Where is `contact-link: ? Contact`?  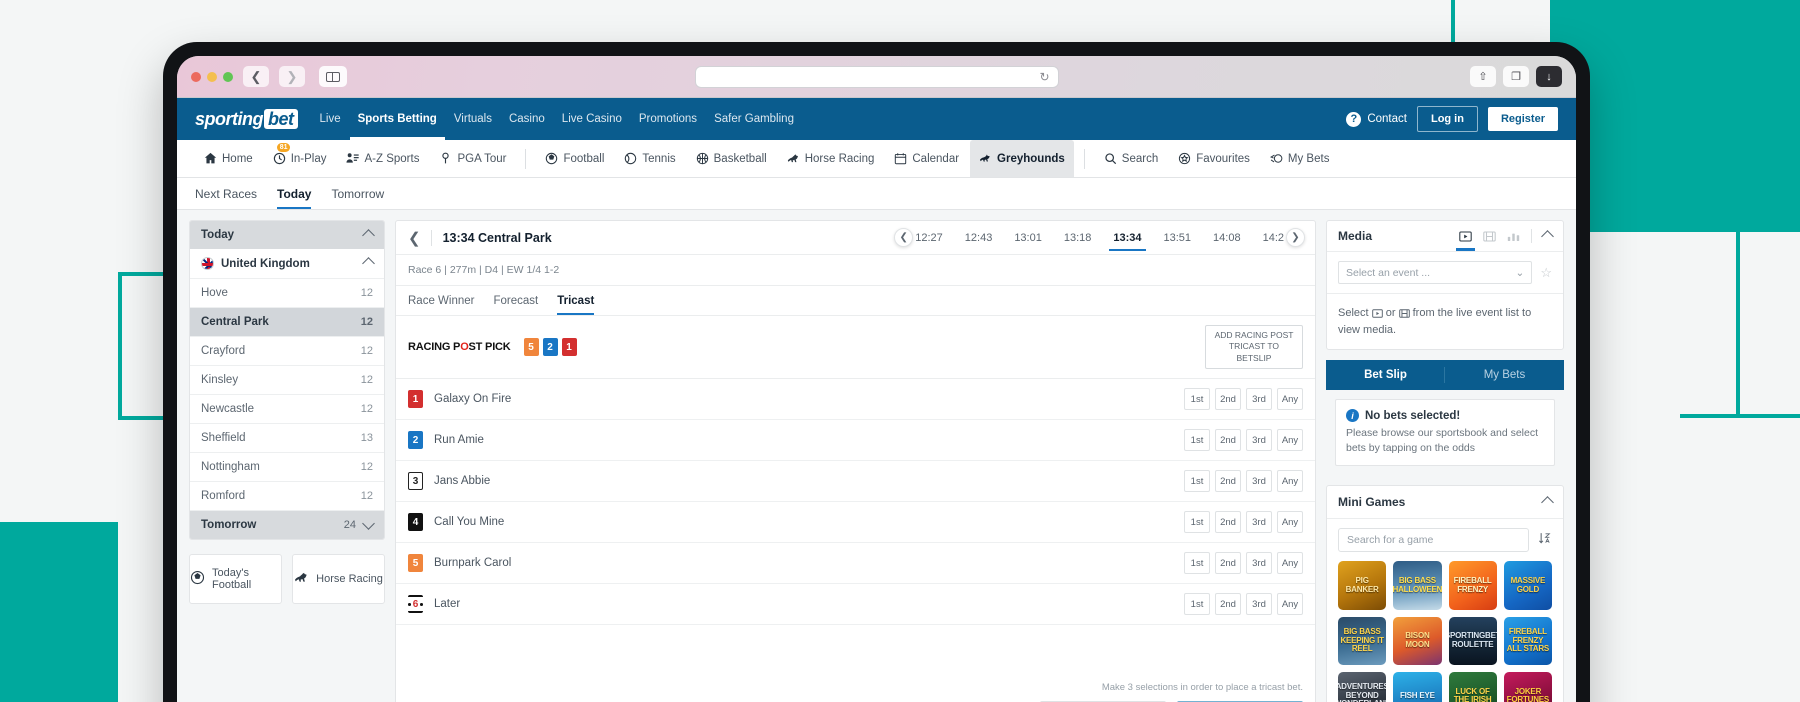
contact-link: ? Contact is located at coordinates (1376, 119).